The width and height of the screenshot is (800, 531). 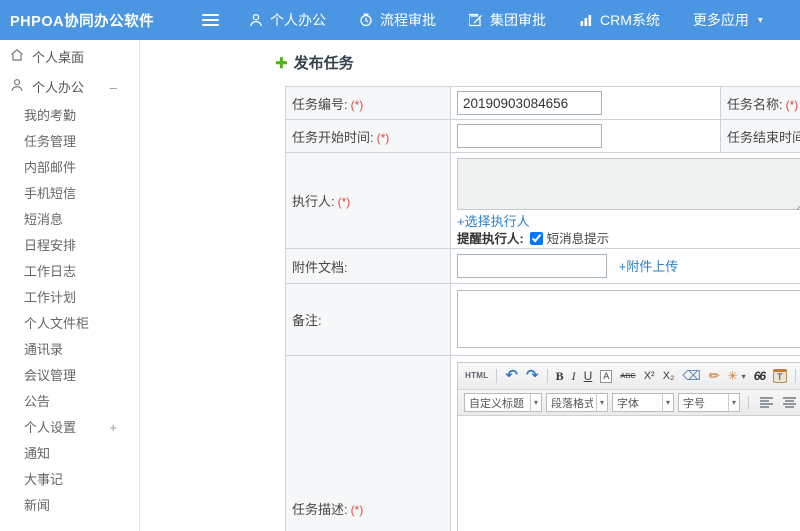 I want to click on sidebar-item-personal-files: 个人文件柜, so click(x=69, y=324).